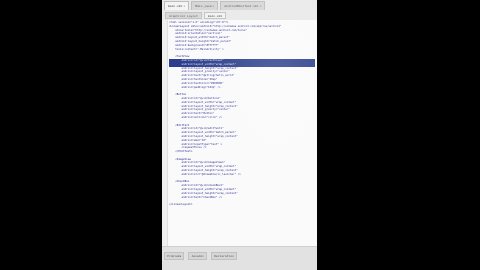 Image resolution: width=480 pixels, height=270 pixels. I want to click on editor-tab-bar: main.xml × Main.java × AndroidManifest.xml ×, so click(239, 5).